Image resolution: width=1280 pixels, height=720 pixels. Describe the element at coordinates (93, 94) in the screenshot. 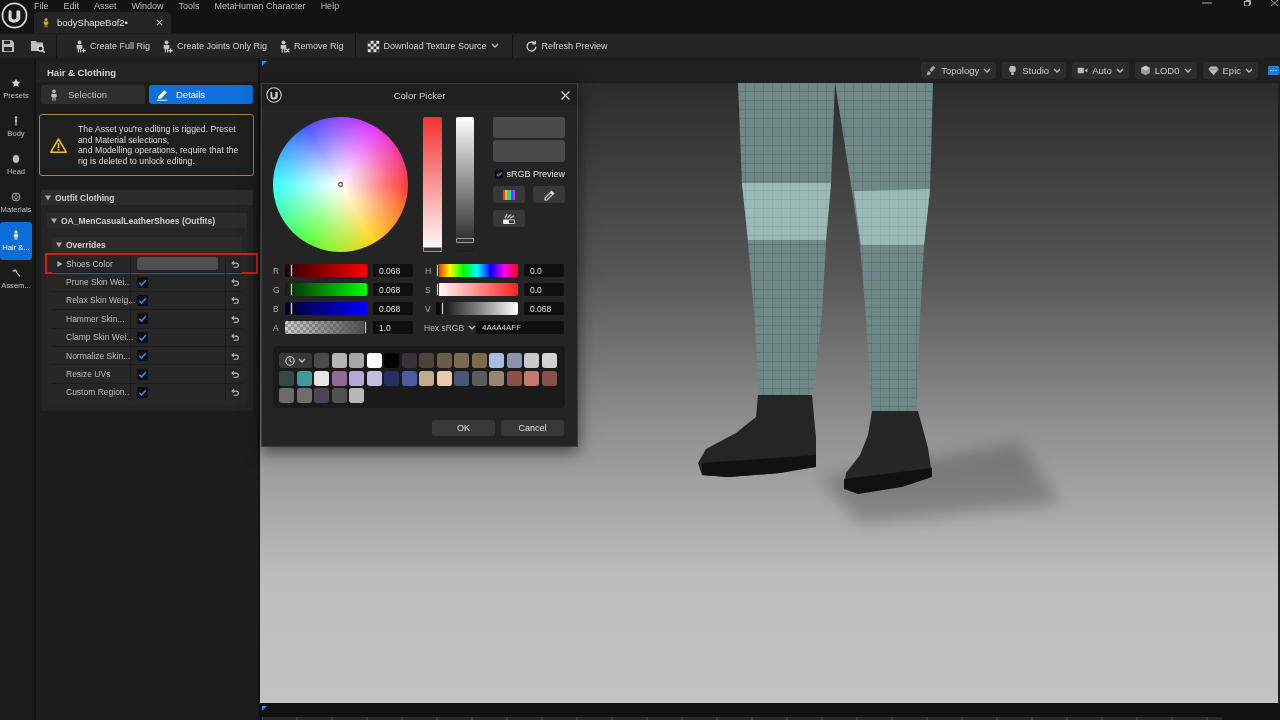

I see `panel-tab: Selection` at that location.